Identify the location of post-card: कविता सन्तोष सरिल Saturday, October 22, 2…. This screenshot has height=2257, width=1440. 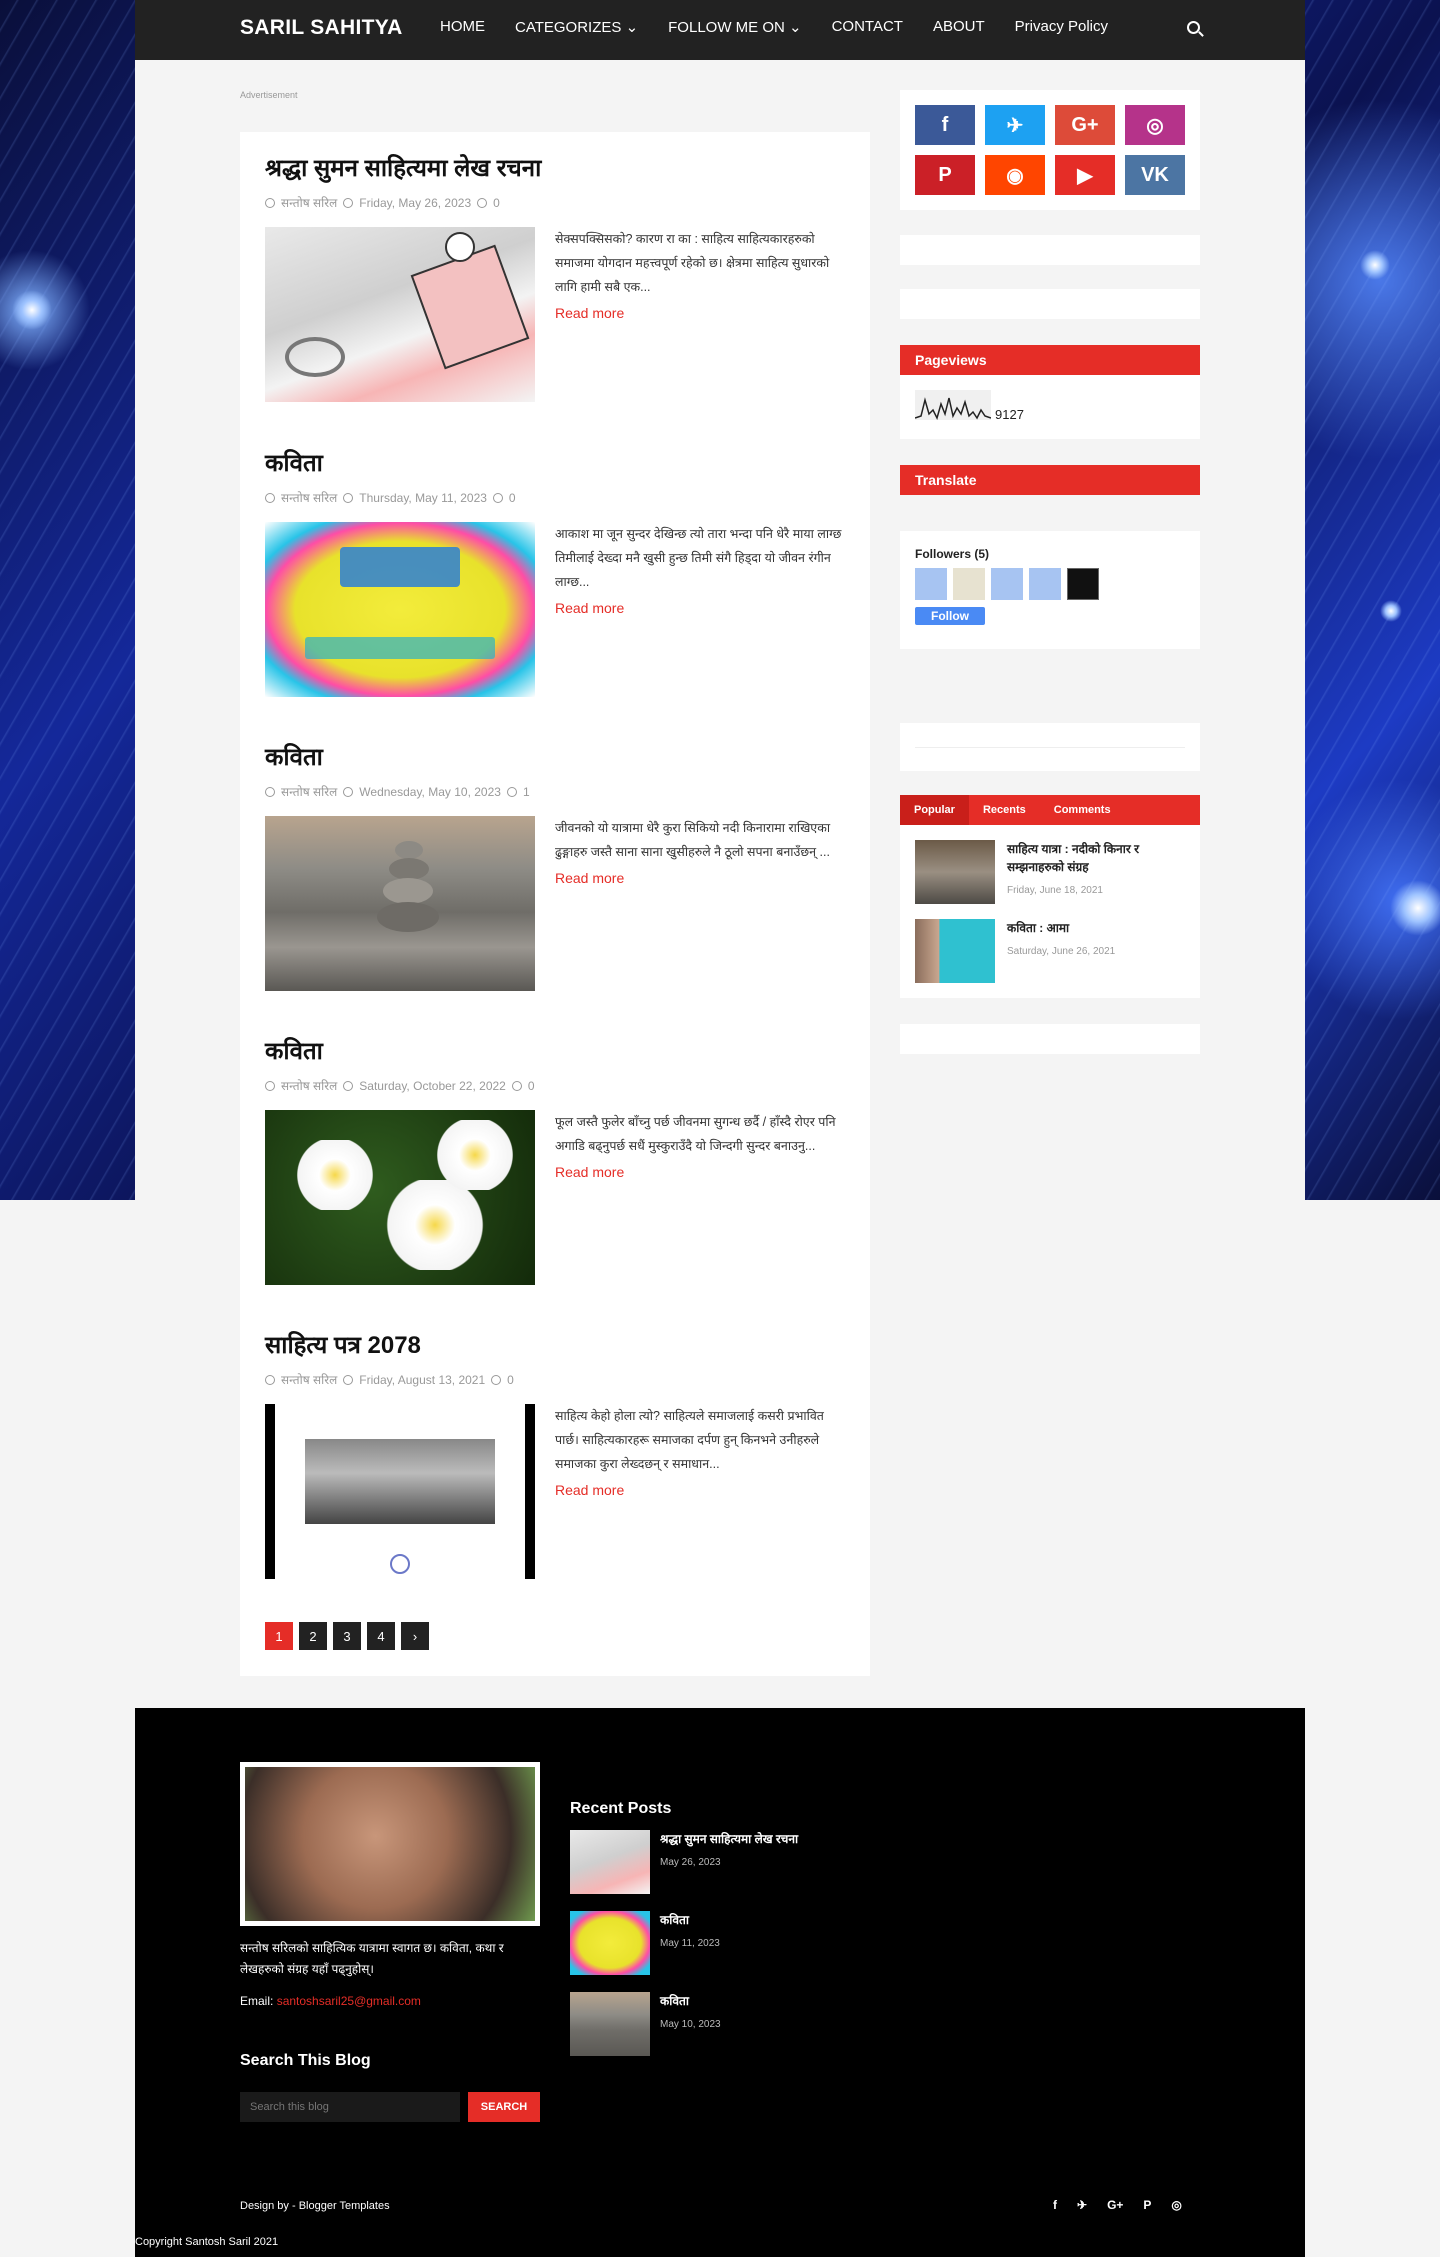
(555, 1161).